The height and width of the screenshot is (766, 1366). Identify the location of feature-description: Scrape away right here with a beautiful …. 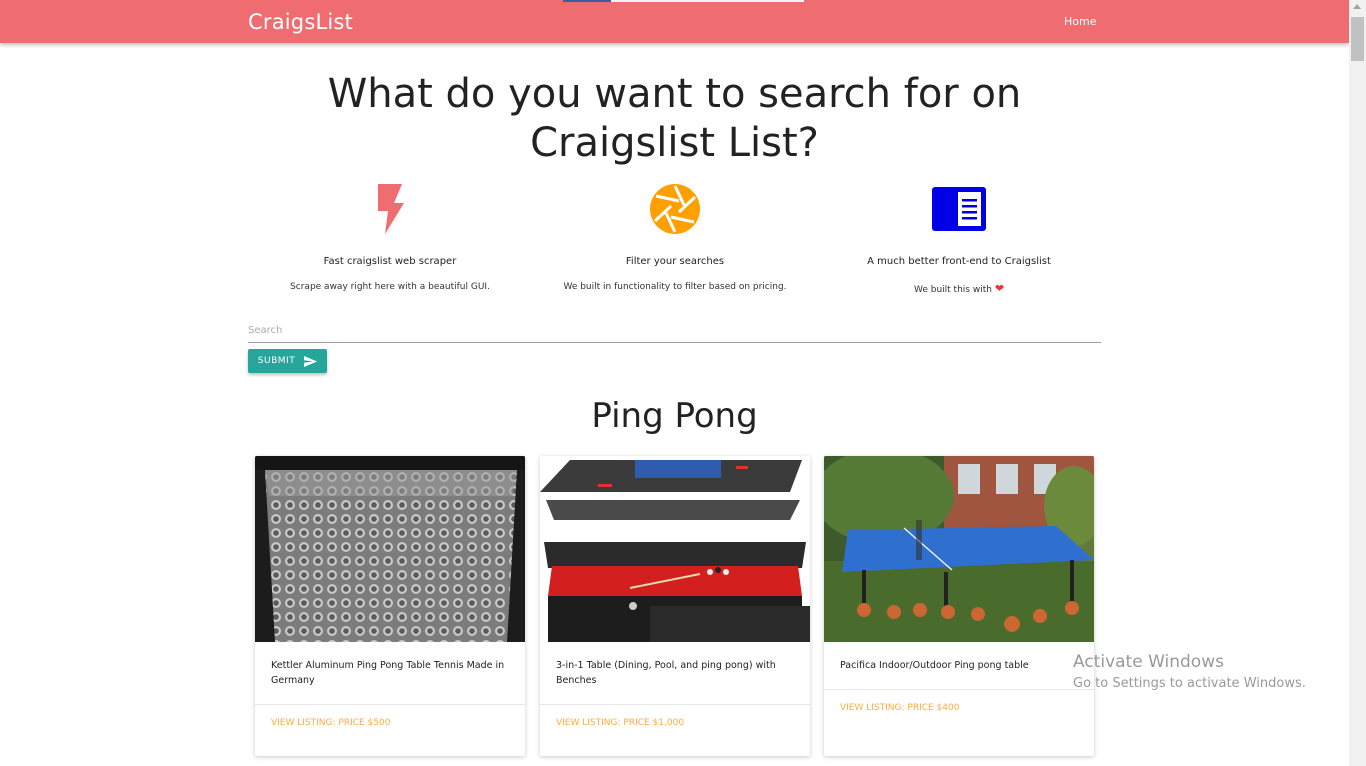
(390, 287).